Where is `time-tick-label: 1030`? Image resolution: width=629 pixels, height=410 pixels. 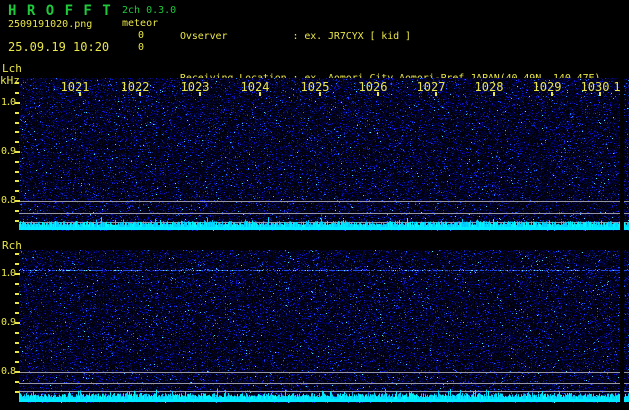 time-tick-label: 1030 is located at coordinates (595, 87).